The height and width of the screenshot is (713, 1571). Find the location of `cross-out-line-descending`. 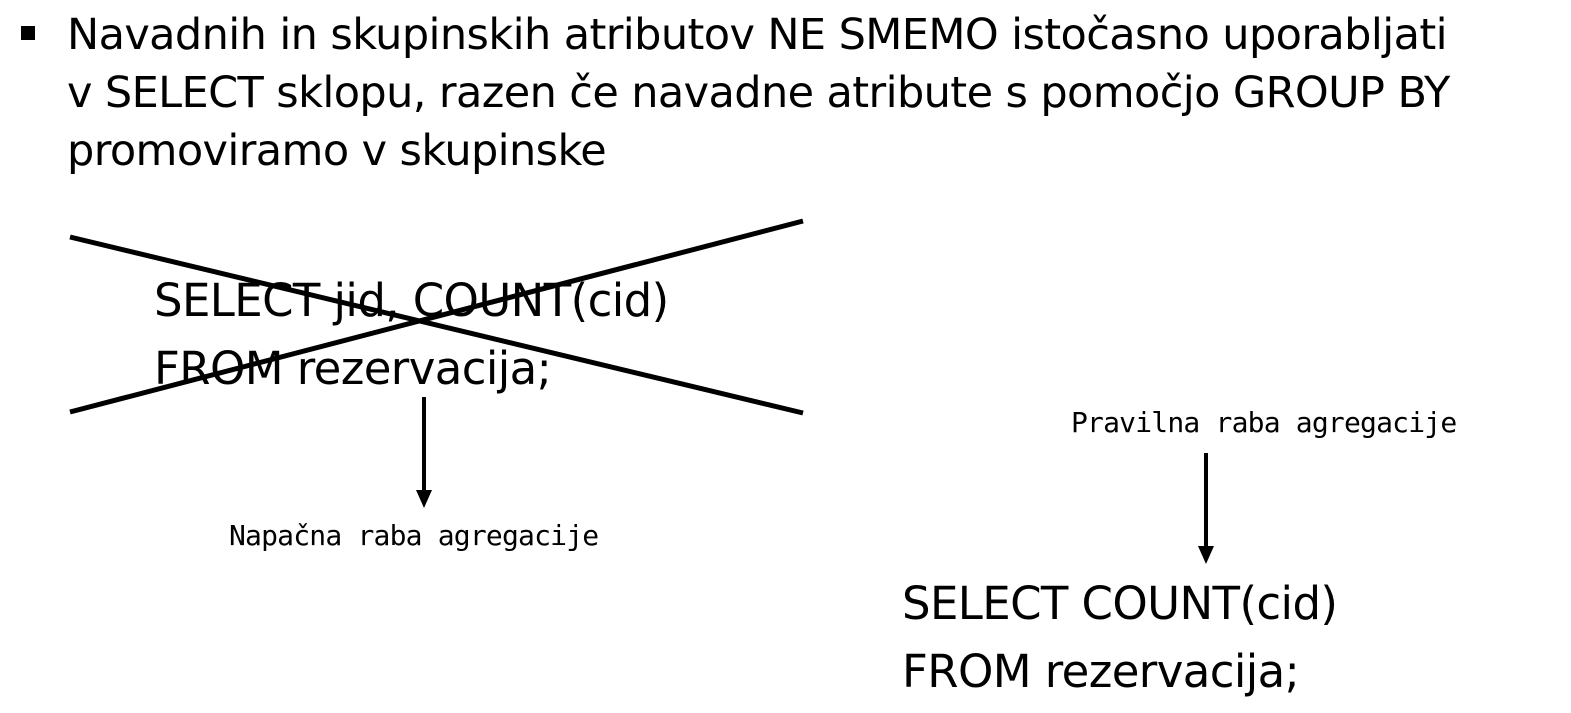

cross-out-line-descending is located at coordinates (436, 325).